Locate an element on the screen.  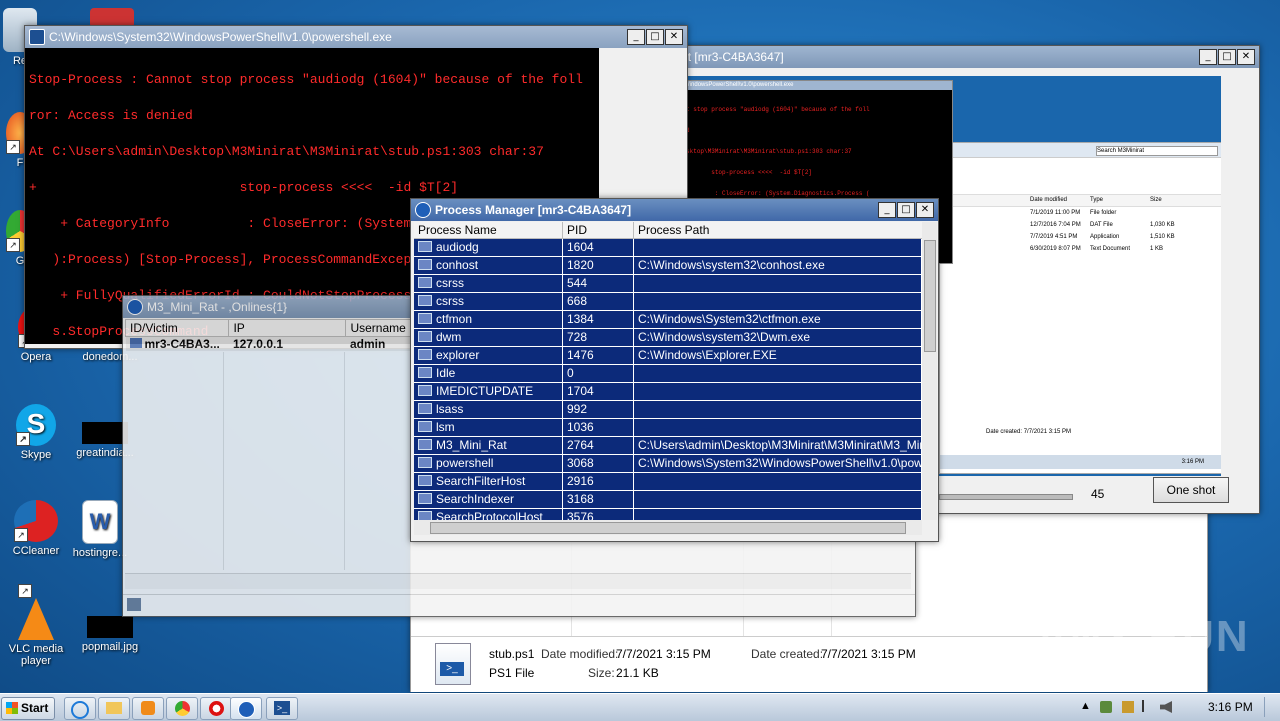
process-name-cell: conhost is located at coordinates (488, 265).